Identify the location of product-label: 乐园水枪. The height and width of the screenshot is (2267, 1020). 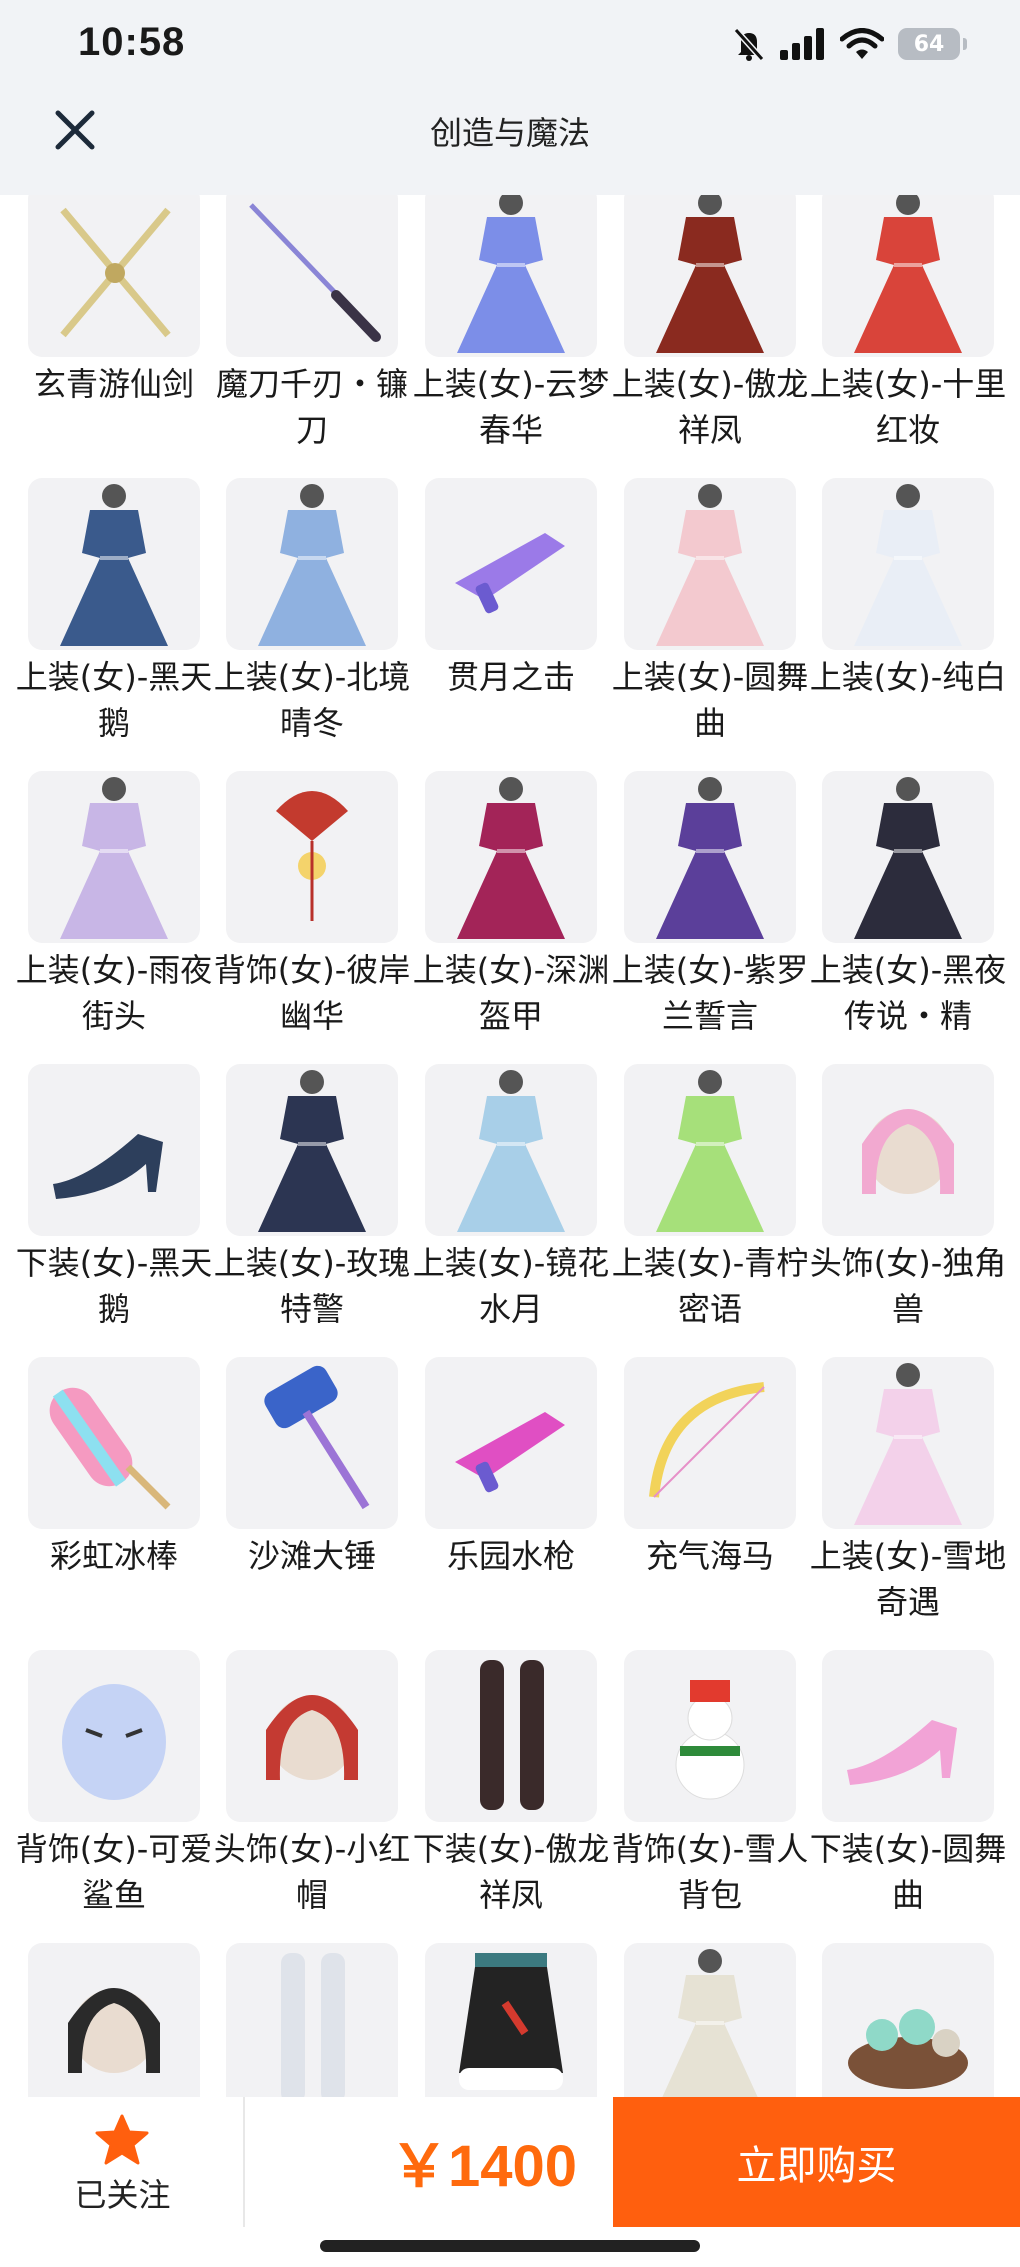
(510, 1556).